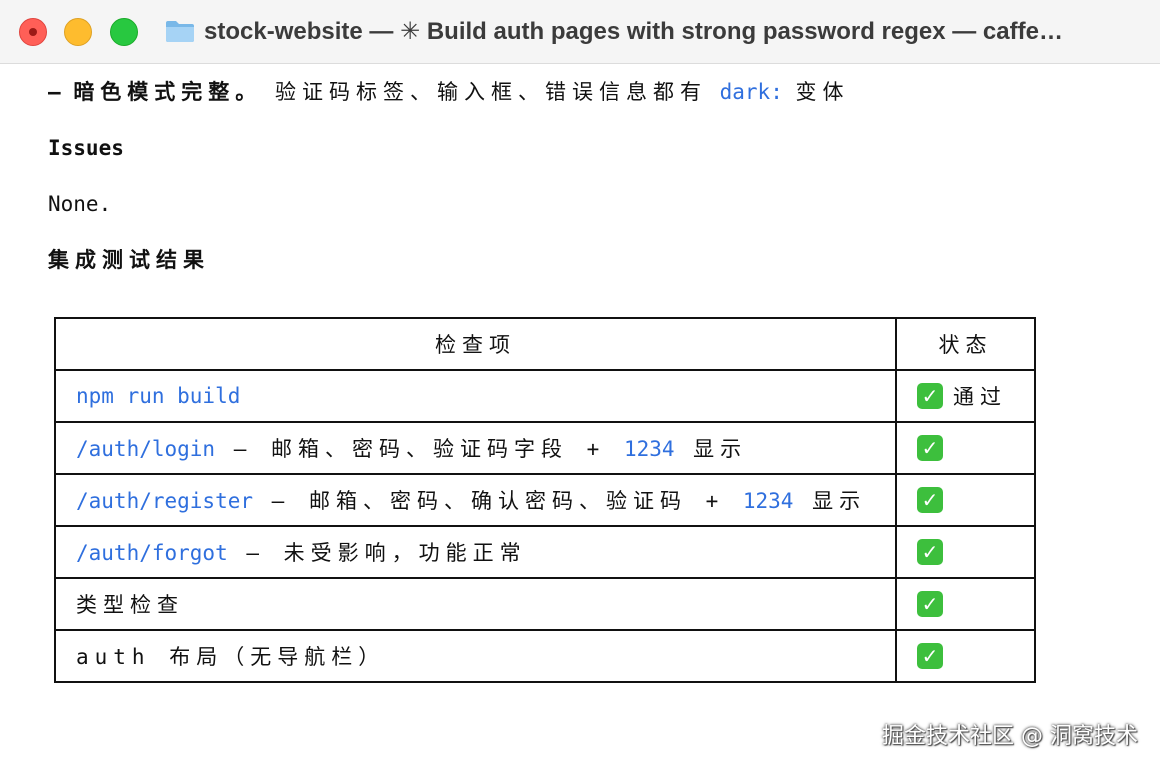 Image resolution: width=1160 pixels, height=770 pixels. Describe the element at coordinates (965, 344) in the screenshot. I see `column-header-status: 状态` at that location.